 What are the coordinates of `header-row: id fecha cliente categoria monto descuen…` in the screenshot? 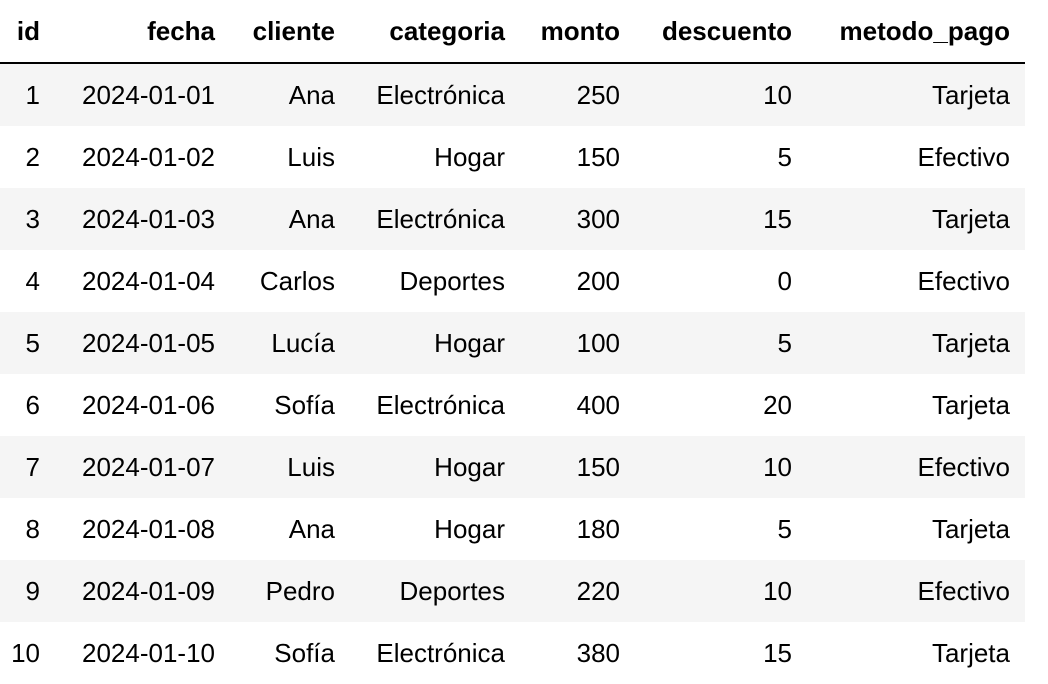 It's located at (512, 32).